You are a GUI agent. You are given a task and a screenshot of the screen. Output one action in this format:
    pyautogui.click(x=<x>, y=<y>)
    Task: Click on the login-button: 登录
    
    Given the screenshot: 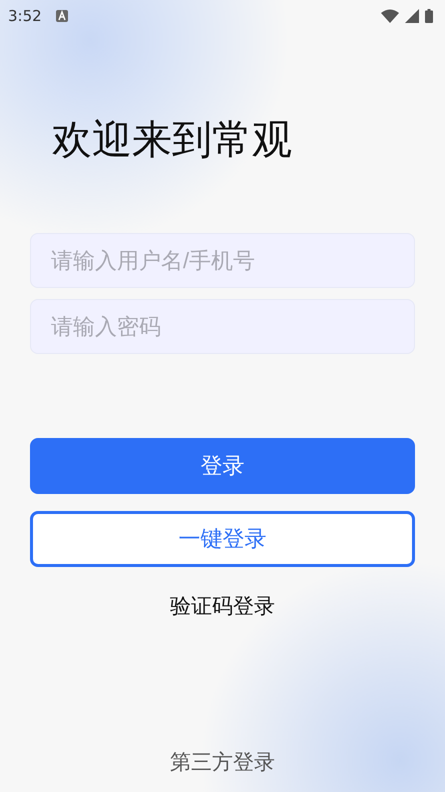 What is the action you would take?
    pyautogui.click(x=222, y=466)
    